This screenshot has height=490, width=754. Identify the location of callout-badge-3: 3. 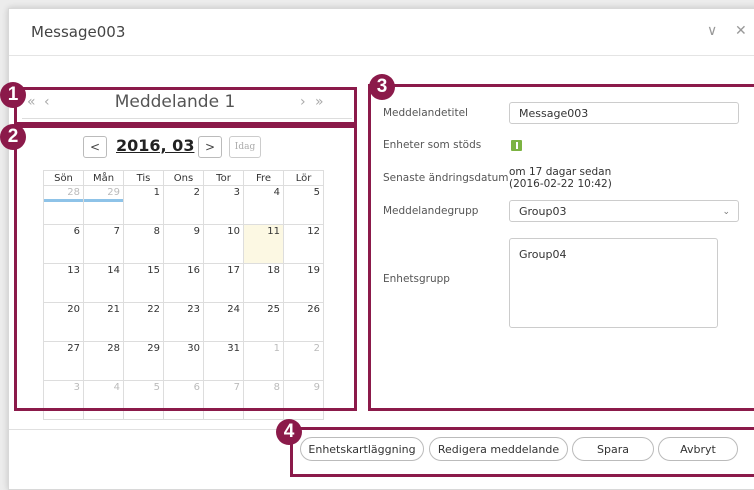
(382, 87).